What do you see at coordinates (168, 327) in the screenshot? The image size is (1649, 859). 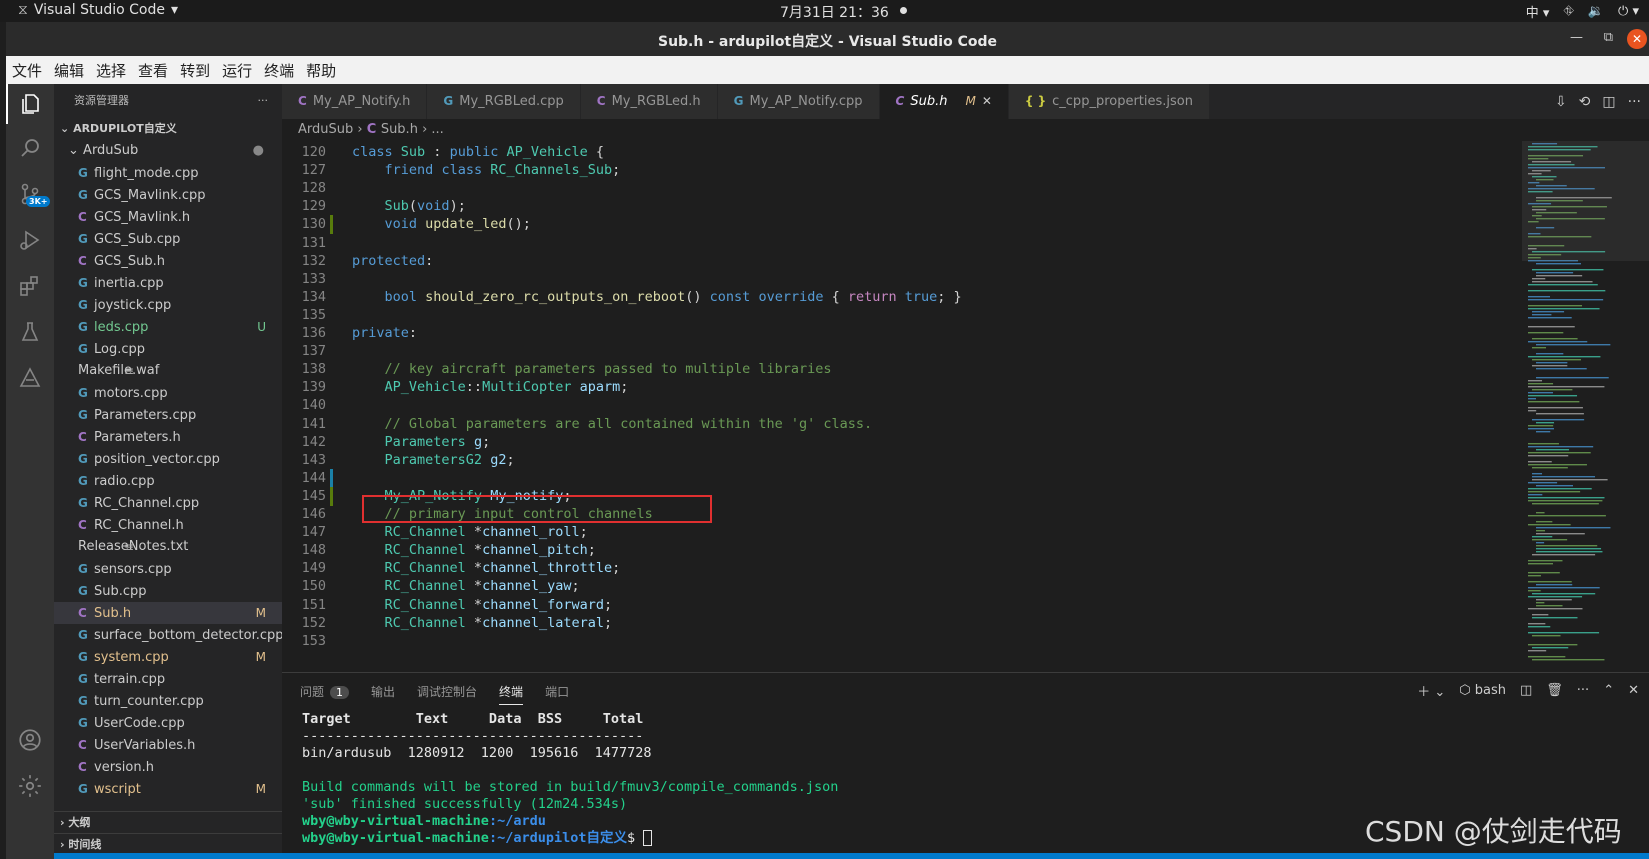 I see `file-item: Gleds.cpp U` at bounding box center [168, 327].